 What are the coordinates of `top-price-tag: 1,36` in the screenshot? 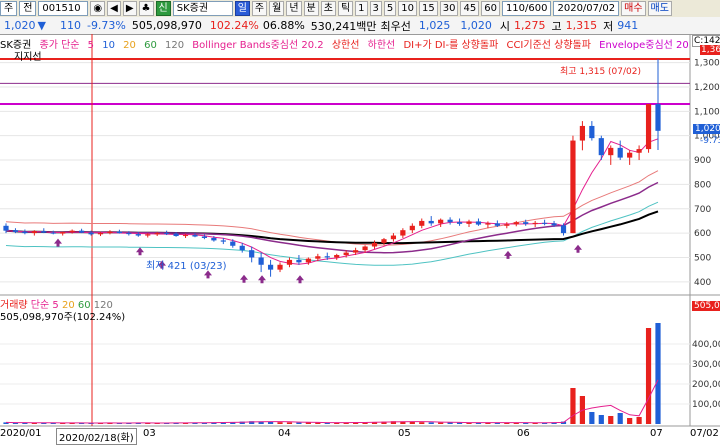 It's located at (710, 50).